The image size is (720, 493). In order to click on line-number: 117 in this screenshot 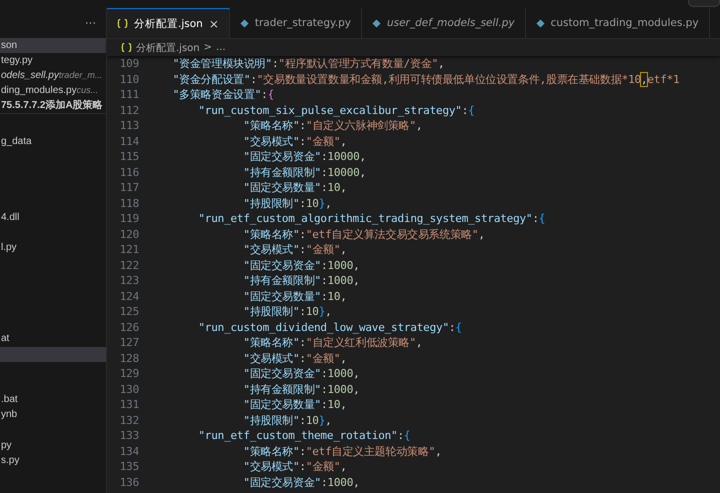, I will do `click(128, 188)`.